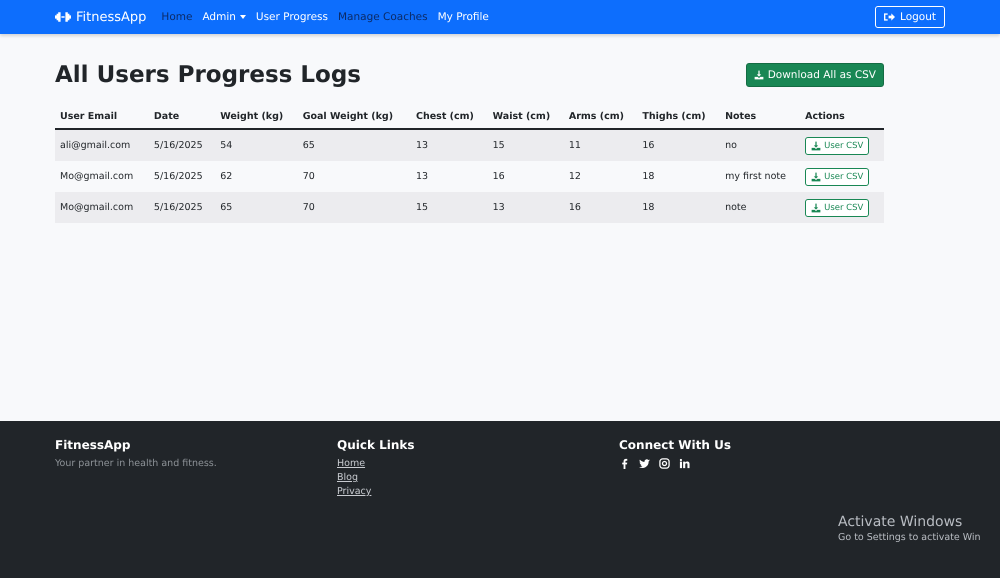 The width and height of the screenshot is (1000, 578). What do you see at coordinates (815, 75) in the screenshot?
I see `download-all-button: Download All as CSV` at bounding box center [815, 75].